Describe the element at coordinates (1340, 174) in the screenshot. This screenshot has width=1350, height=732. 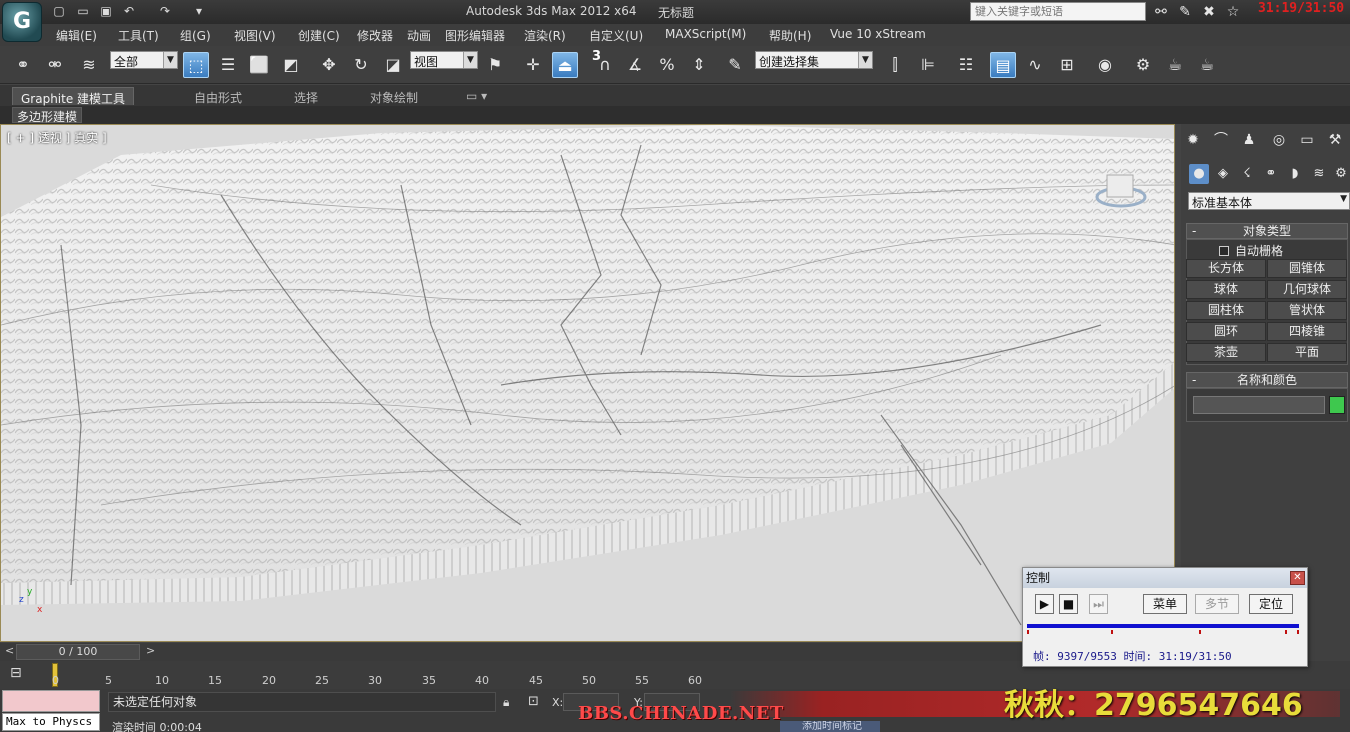
I see `systems-icon: ⚙` at that location.